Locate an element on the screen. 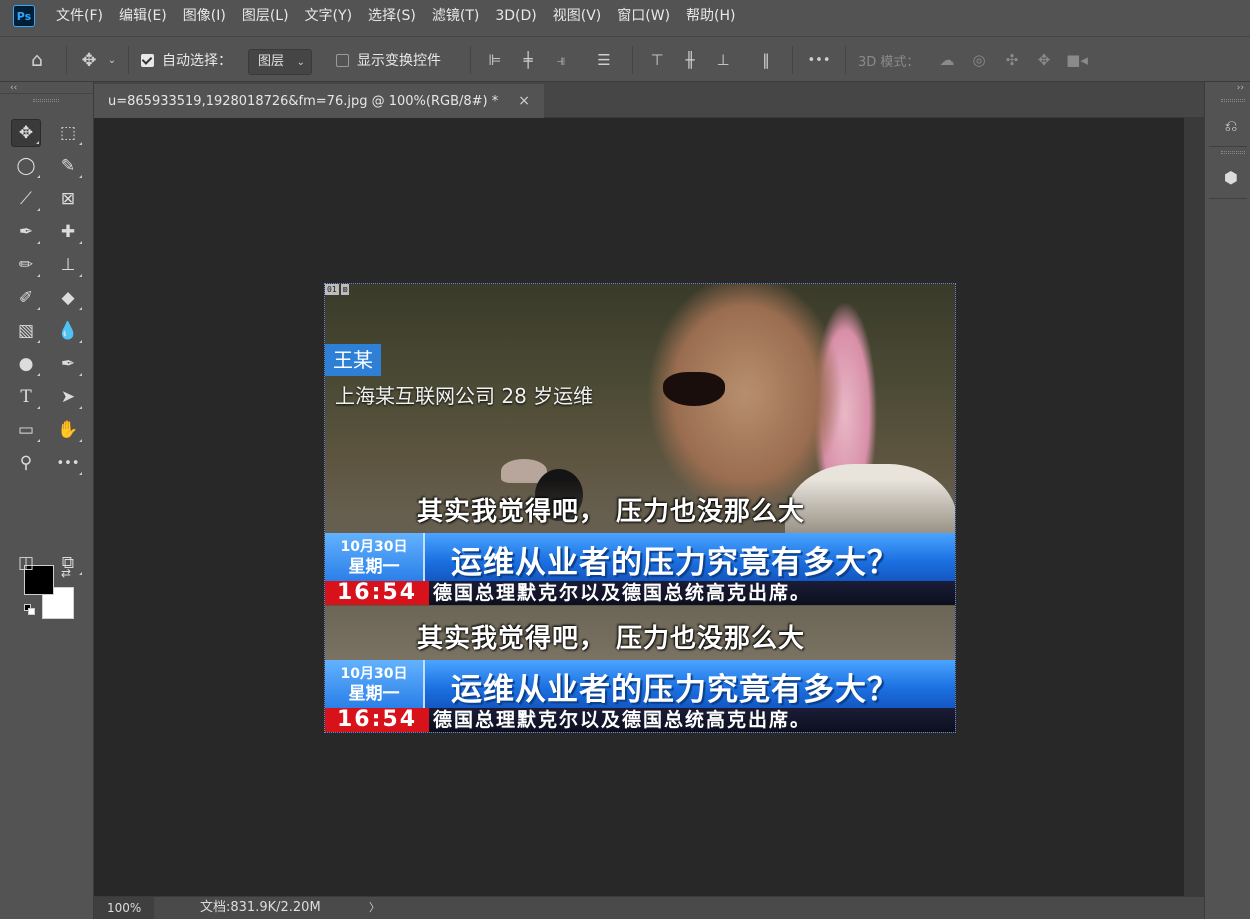 This screenshot has width=1250, height=919. type-tool-icon: T is located at coordinates (26, 397).